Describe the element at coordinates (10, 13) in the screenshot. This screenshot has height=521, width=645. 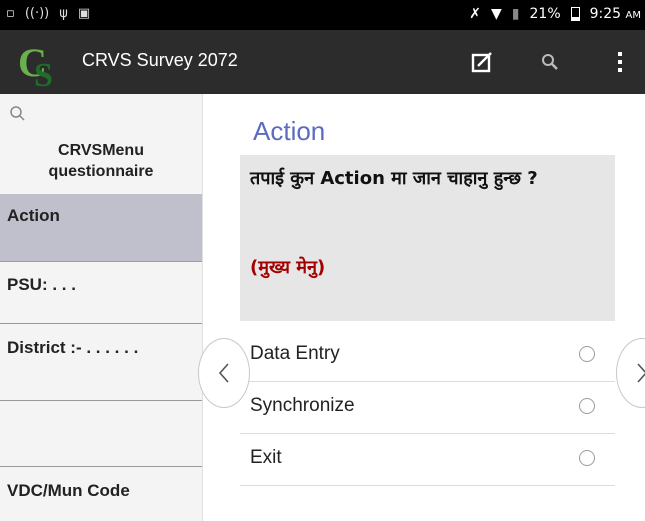
I see `screenshot-icon: ▫` at that location.